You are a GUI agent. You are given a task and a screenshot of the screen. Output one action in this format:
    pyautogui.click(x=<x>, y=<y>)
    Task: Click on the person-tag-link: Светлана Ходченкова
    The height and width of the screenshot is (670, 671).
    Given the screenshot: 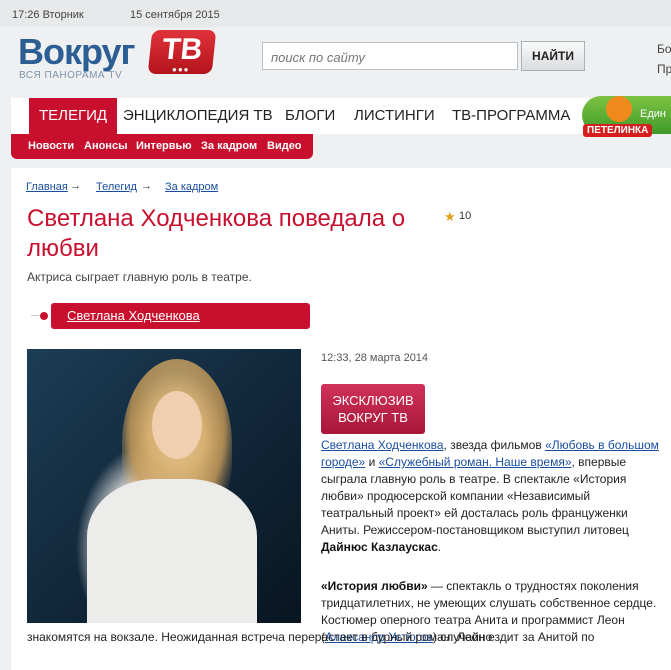 What is the action you would take?
    pyautogui.click(x=133, y=315)
    